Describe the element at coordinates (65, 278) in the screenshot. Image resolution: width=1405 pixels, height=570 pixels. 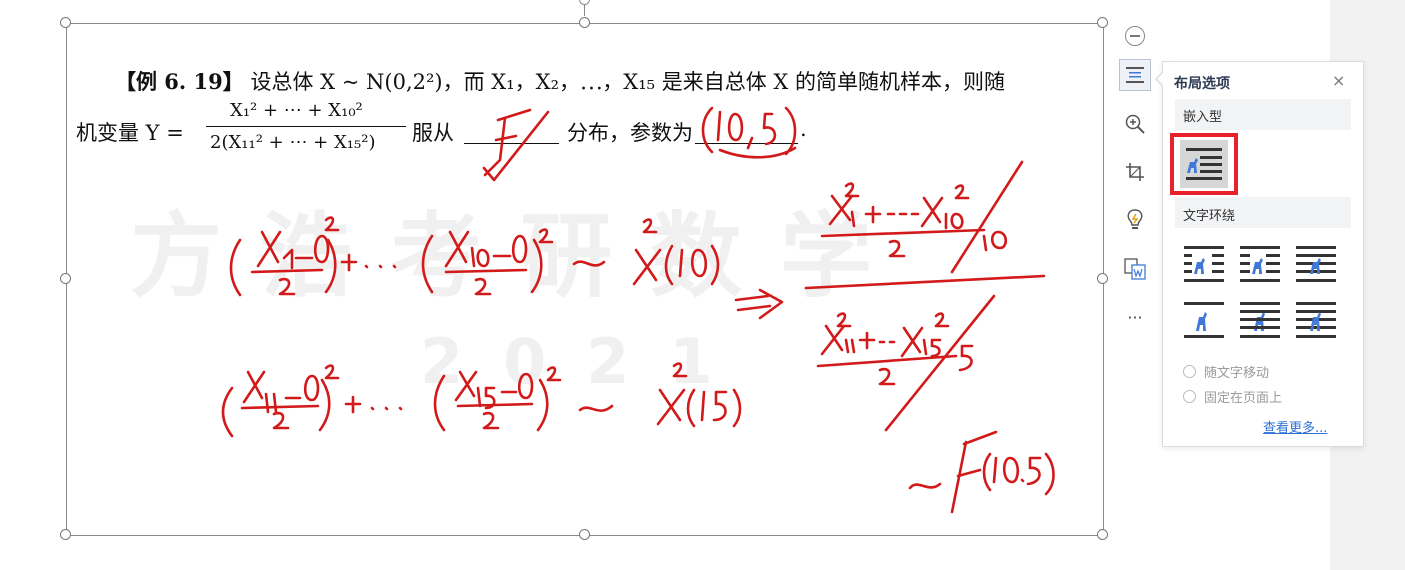
I see `resize-handle-left` at that location.